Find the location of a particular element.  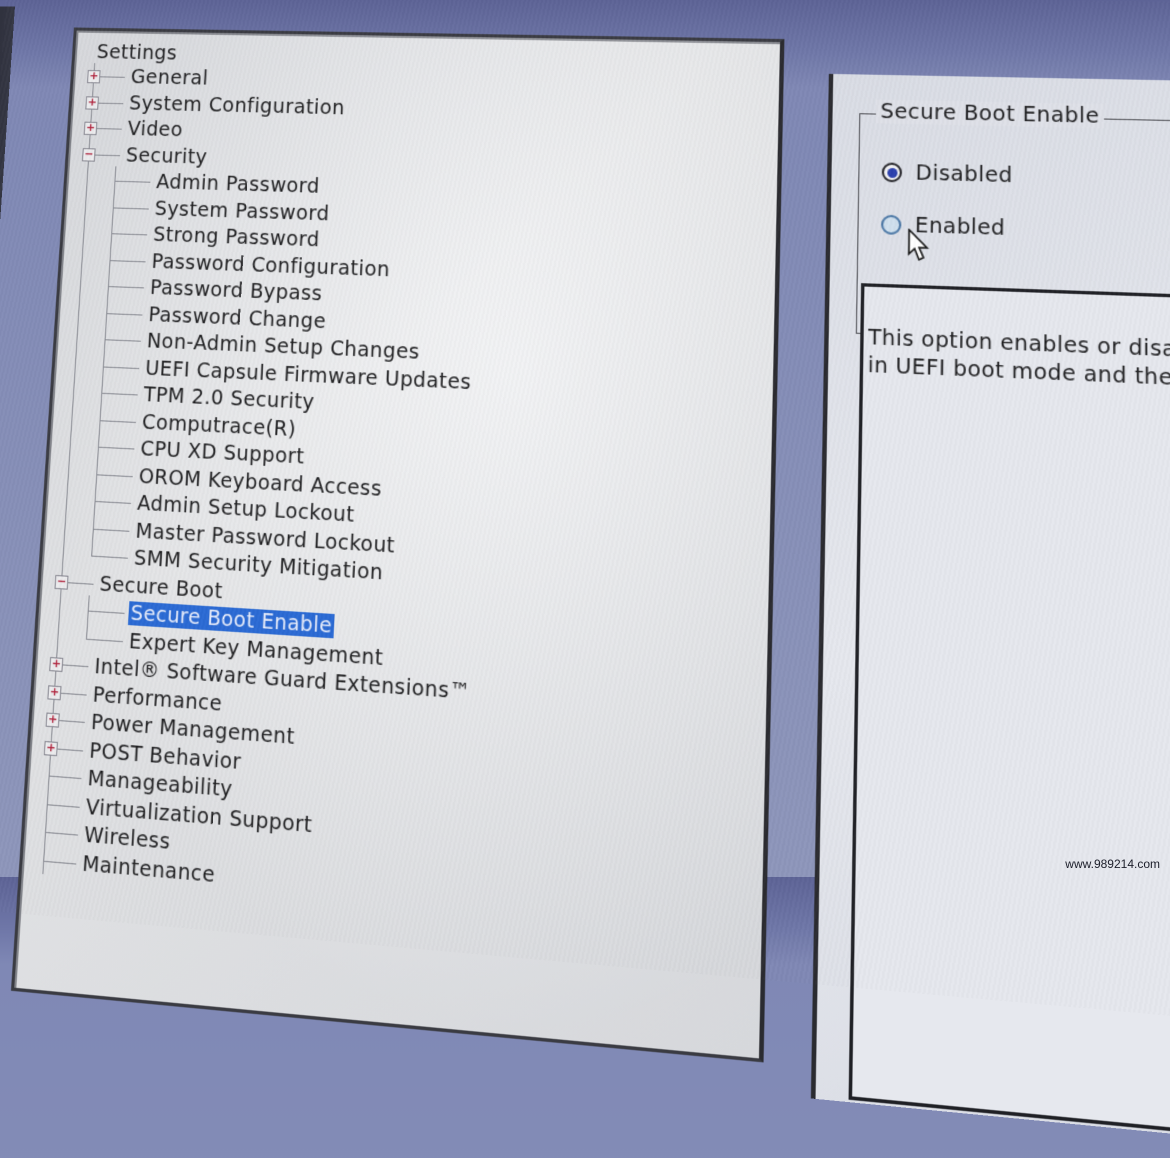

tree-item-label: Video is located at coordinates (155, 129).